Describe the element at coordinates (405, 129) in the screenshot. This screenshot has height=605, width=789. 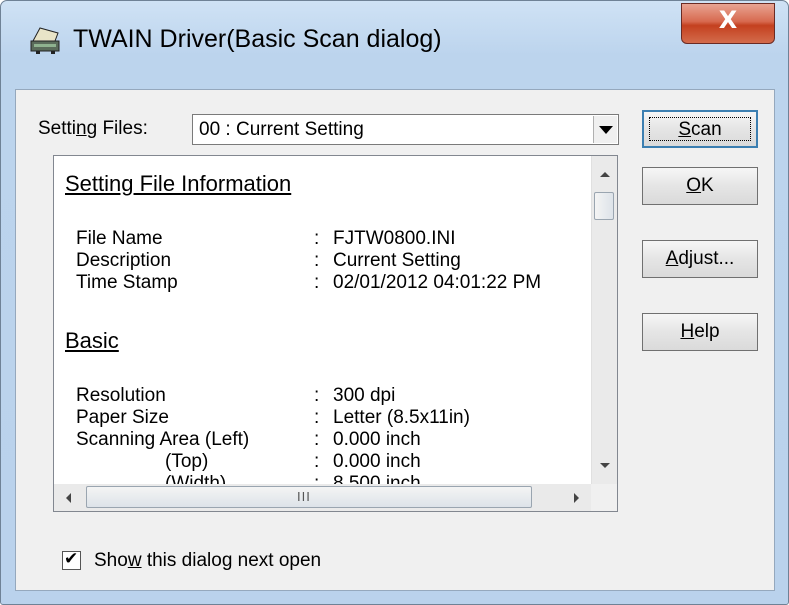
I see `setting-files-dropdown: 00 : Current Setting` at that location.